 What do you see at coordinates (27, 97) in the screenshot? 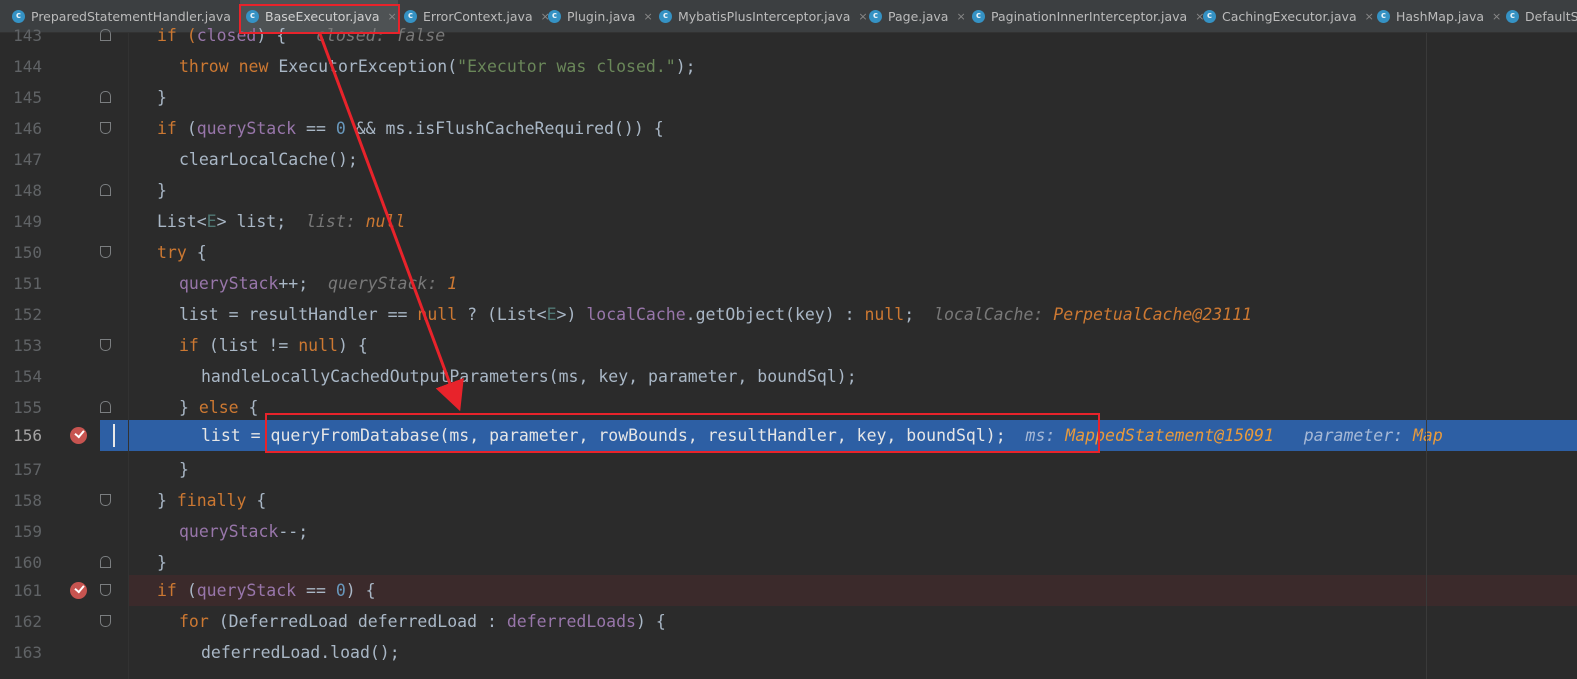
I see `line-number: 145` at bounding box center [27, 97].